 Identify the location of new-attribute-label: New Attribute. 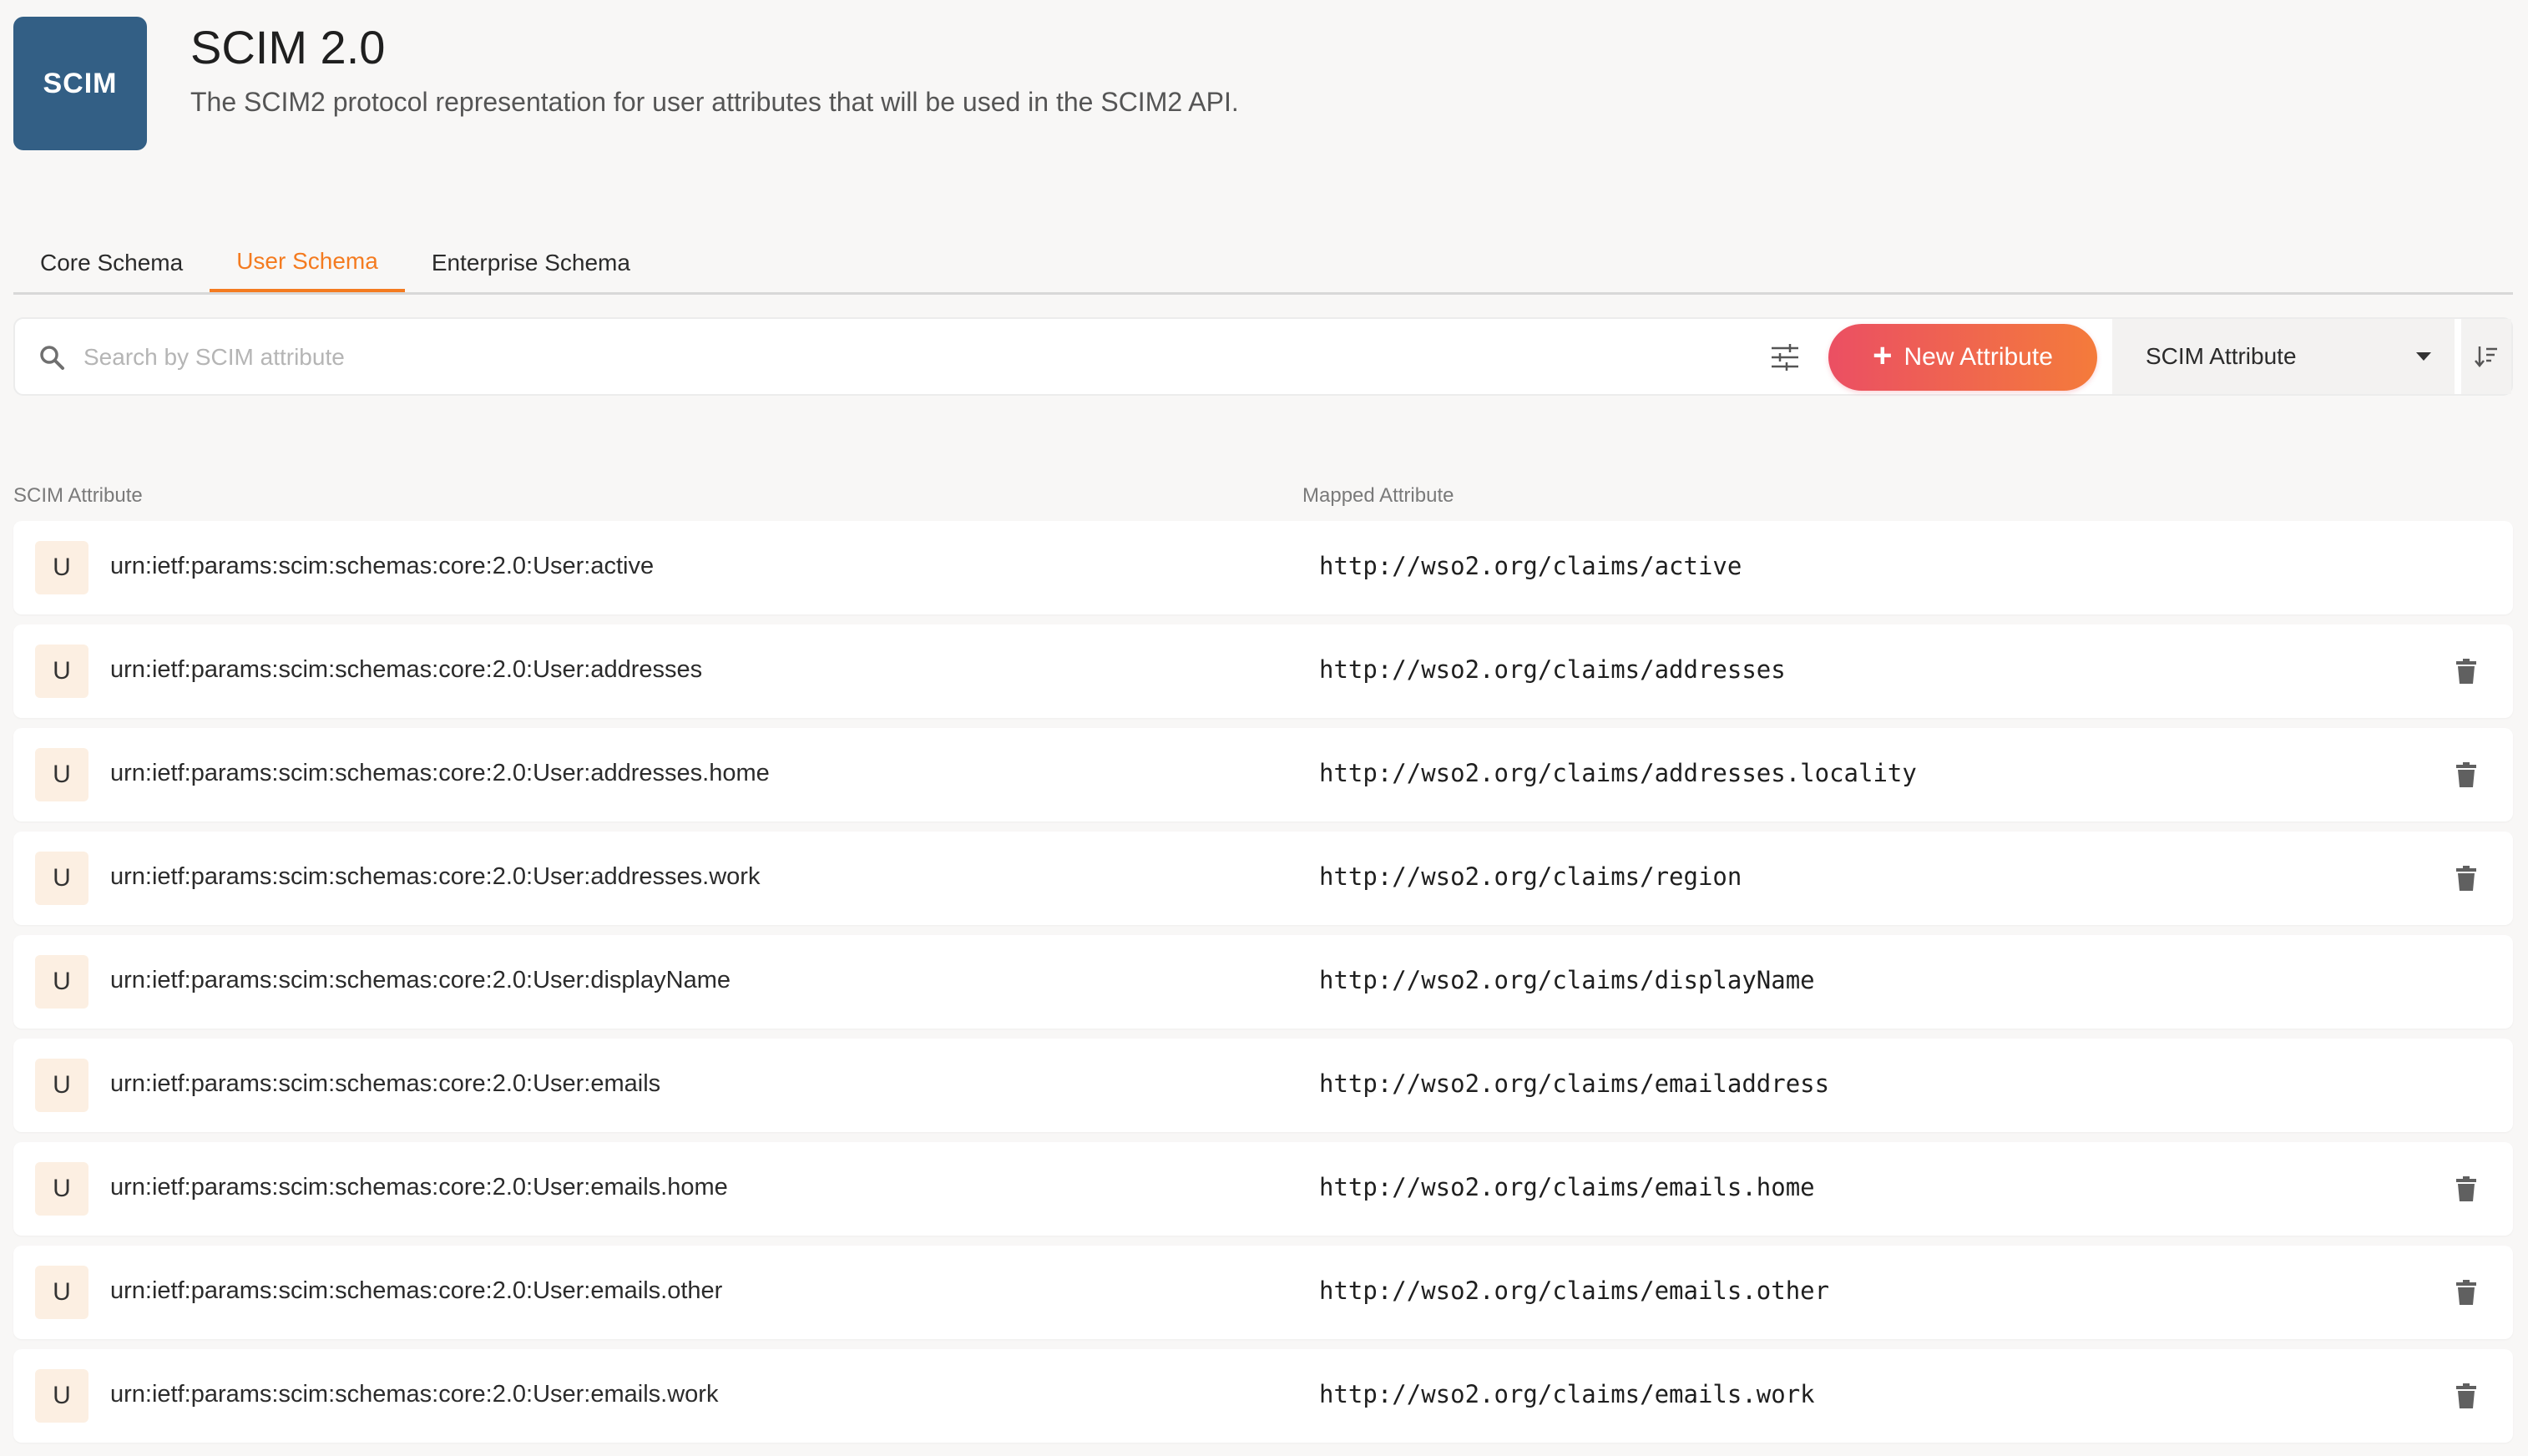
(1978, 357).